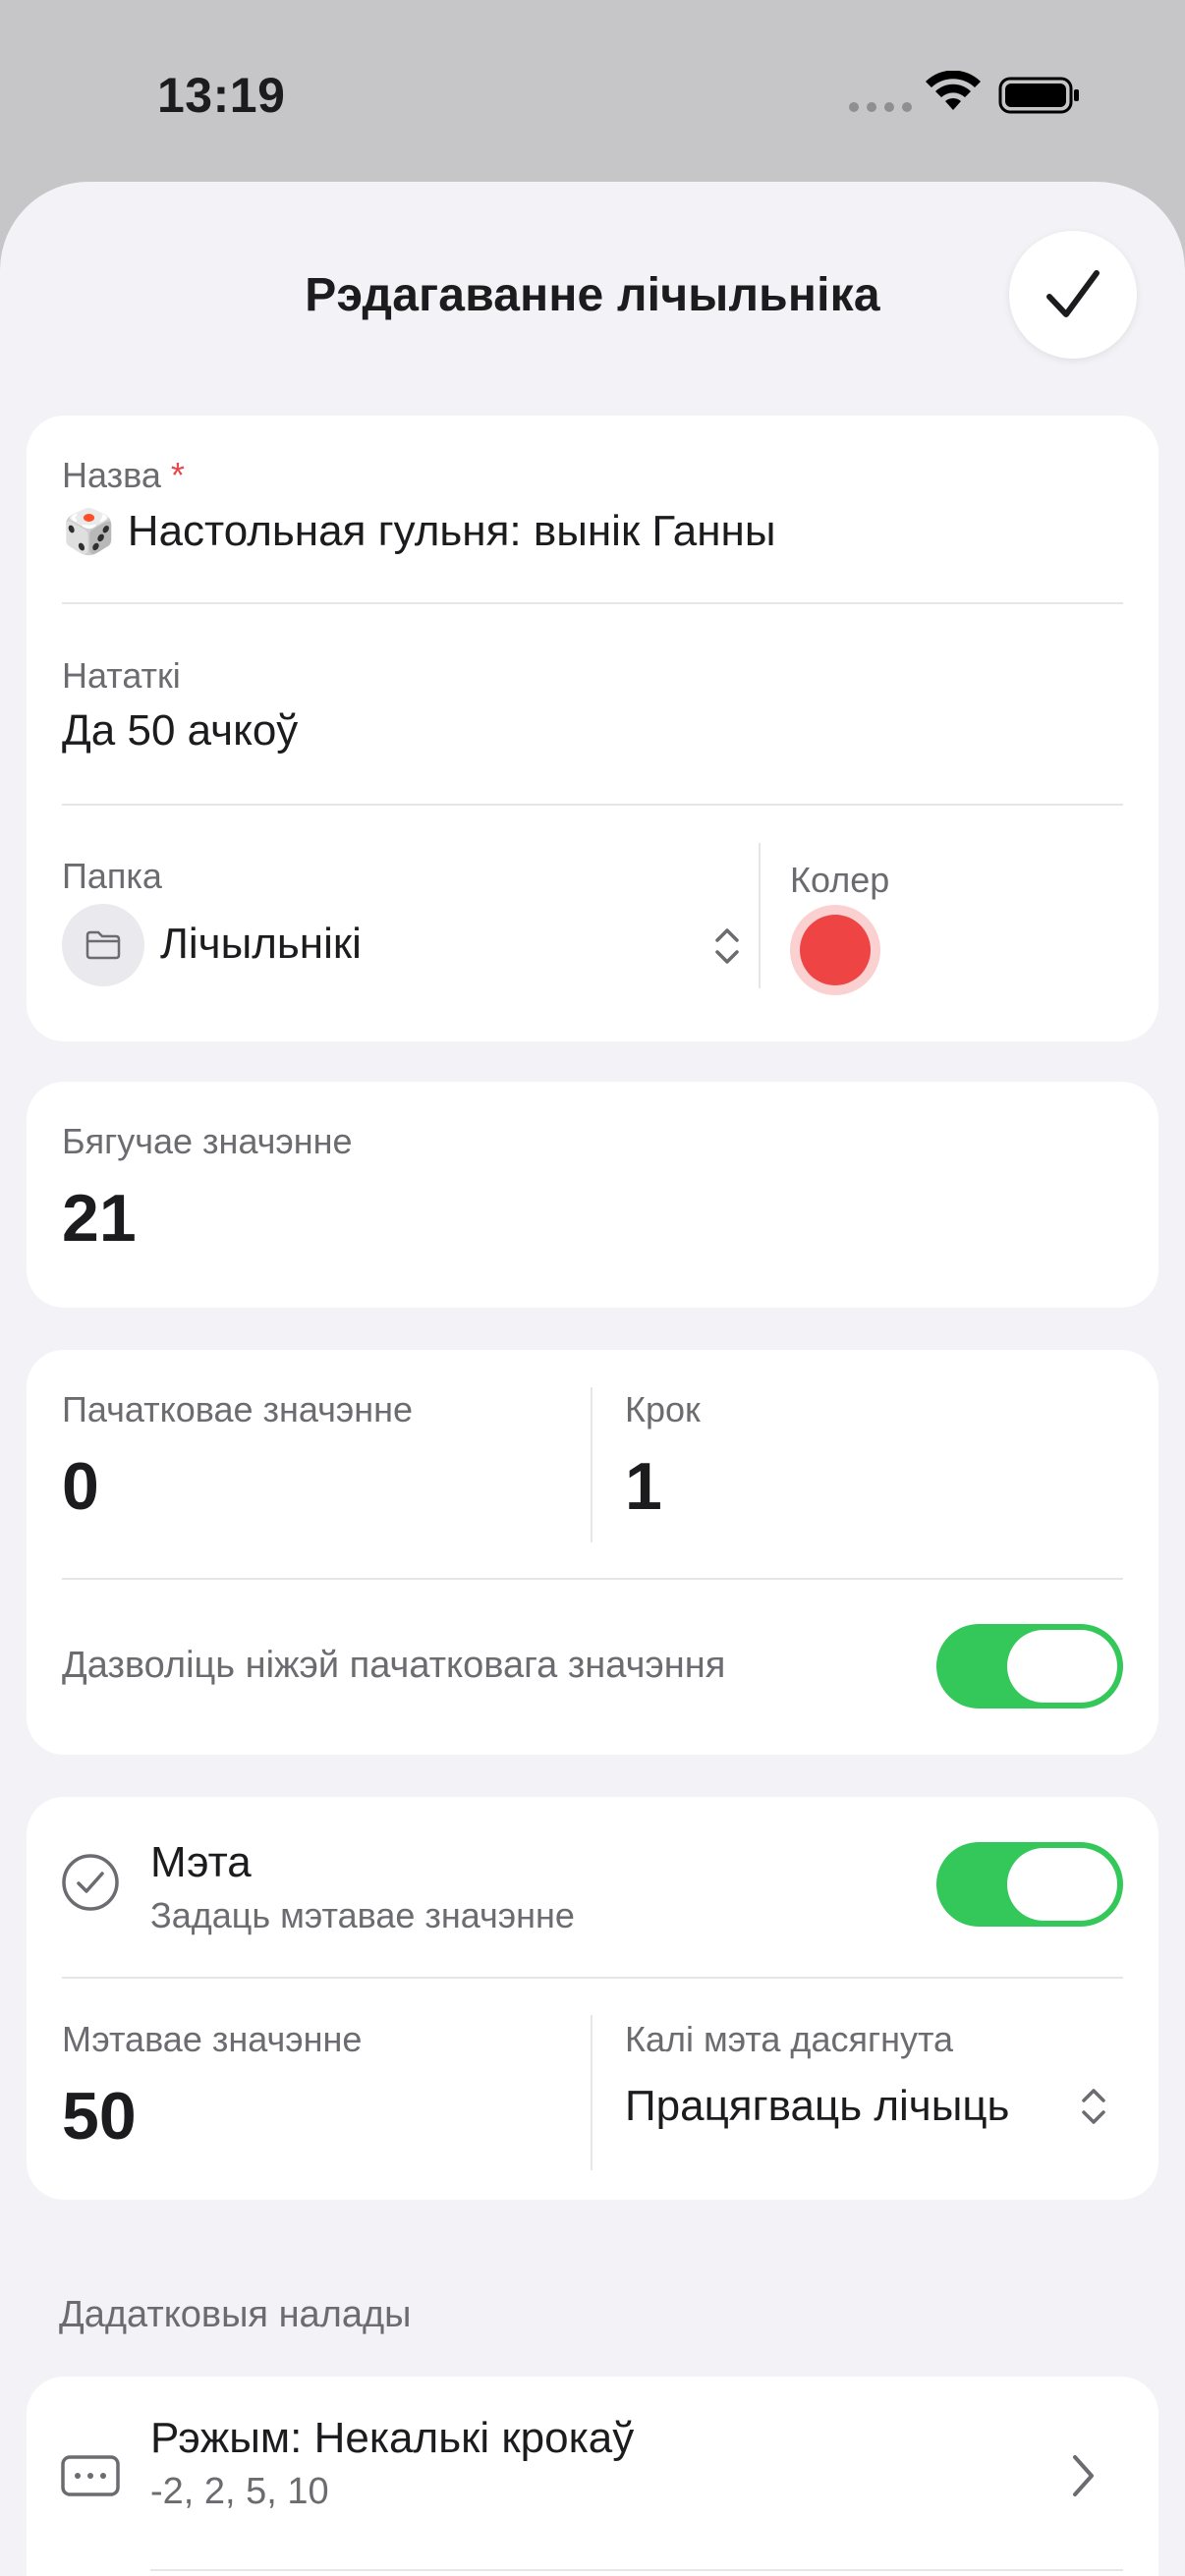 The image size is (1185, 2576). I want to click on name-value: Настольная гульня: вынік Ганны, so click(452, 531).